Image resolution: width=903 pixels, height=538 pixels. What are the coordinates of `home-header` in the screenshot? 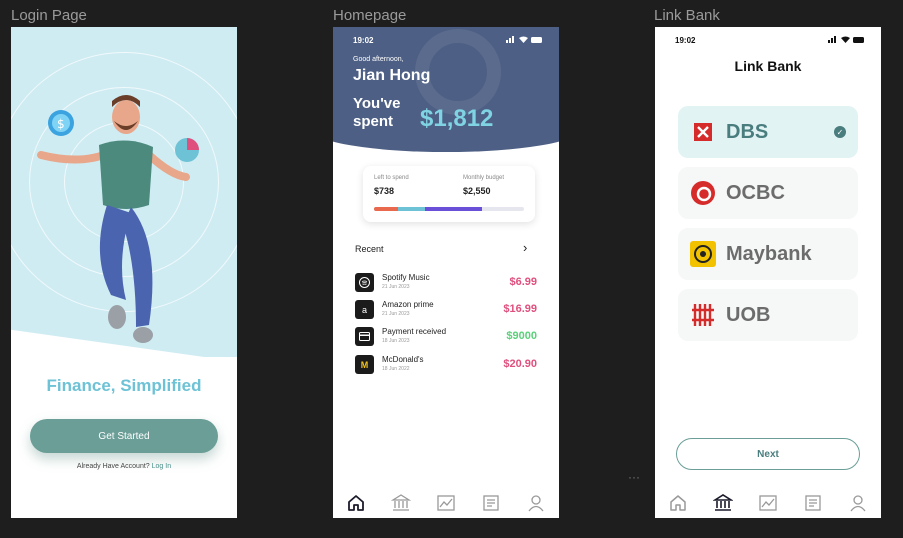 It's located at (446, 89).